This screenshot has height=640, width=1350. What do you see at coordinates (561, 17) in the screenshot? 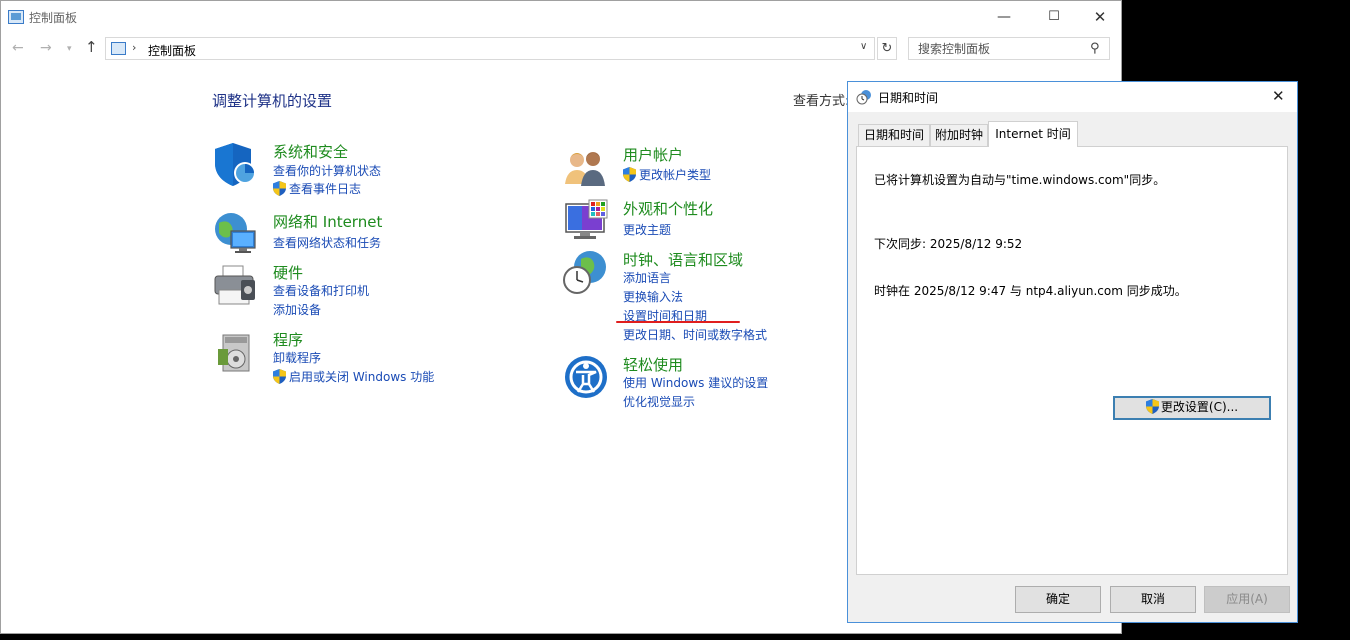
I see `title-bar: 控制面板 — ☐ ✕` at bounding box center [561, 17].